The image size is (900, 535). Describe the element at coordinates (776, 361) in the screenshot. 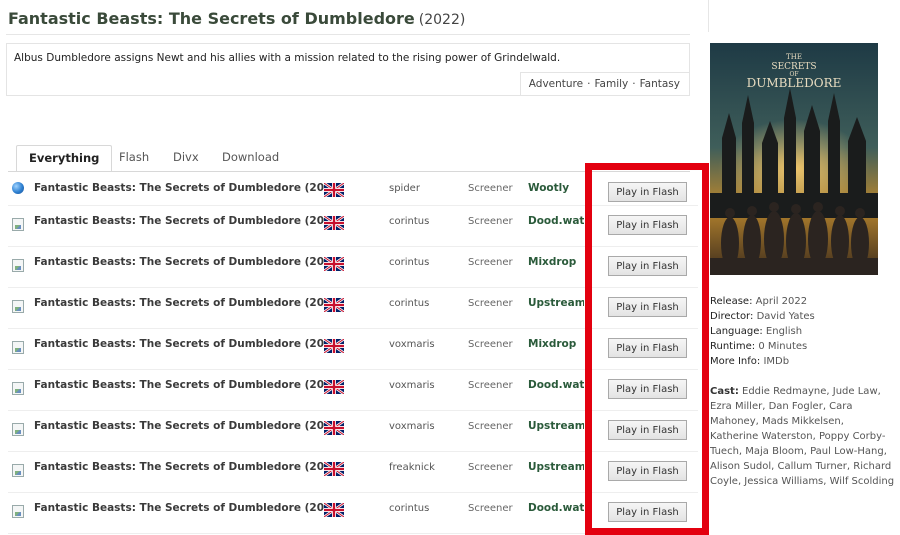

I see `imdb-link: IMDb` at that location.